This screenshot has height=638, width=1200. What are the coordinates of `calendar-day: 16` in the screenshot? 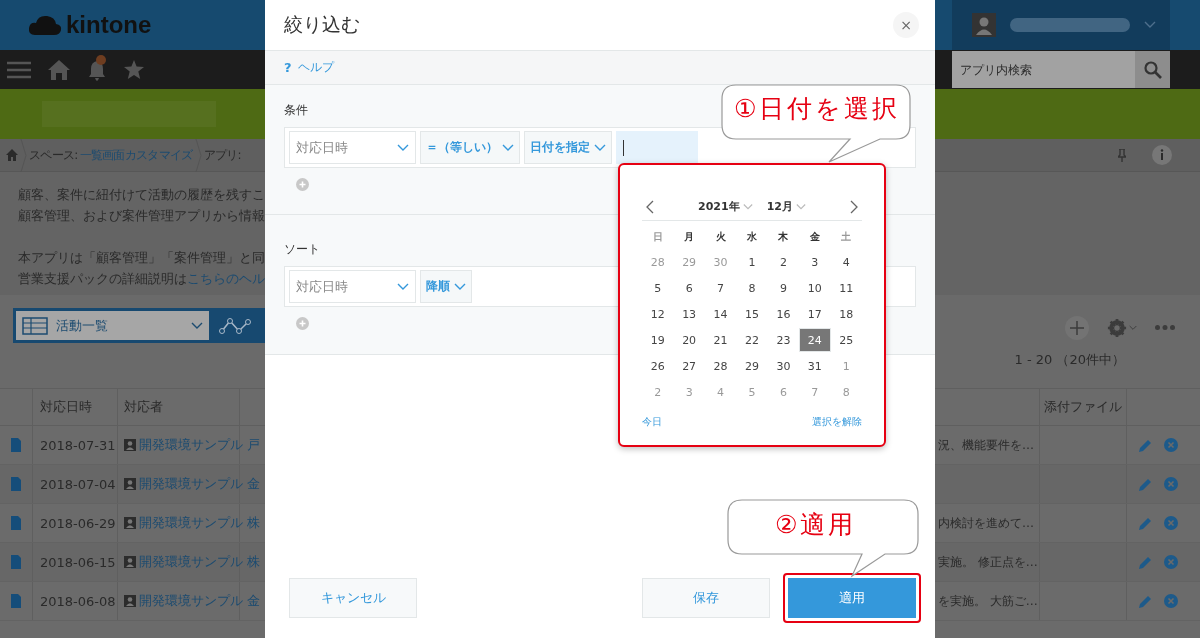 It's located at (783, 314).